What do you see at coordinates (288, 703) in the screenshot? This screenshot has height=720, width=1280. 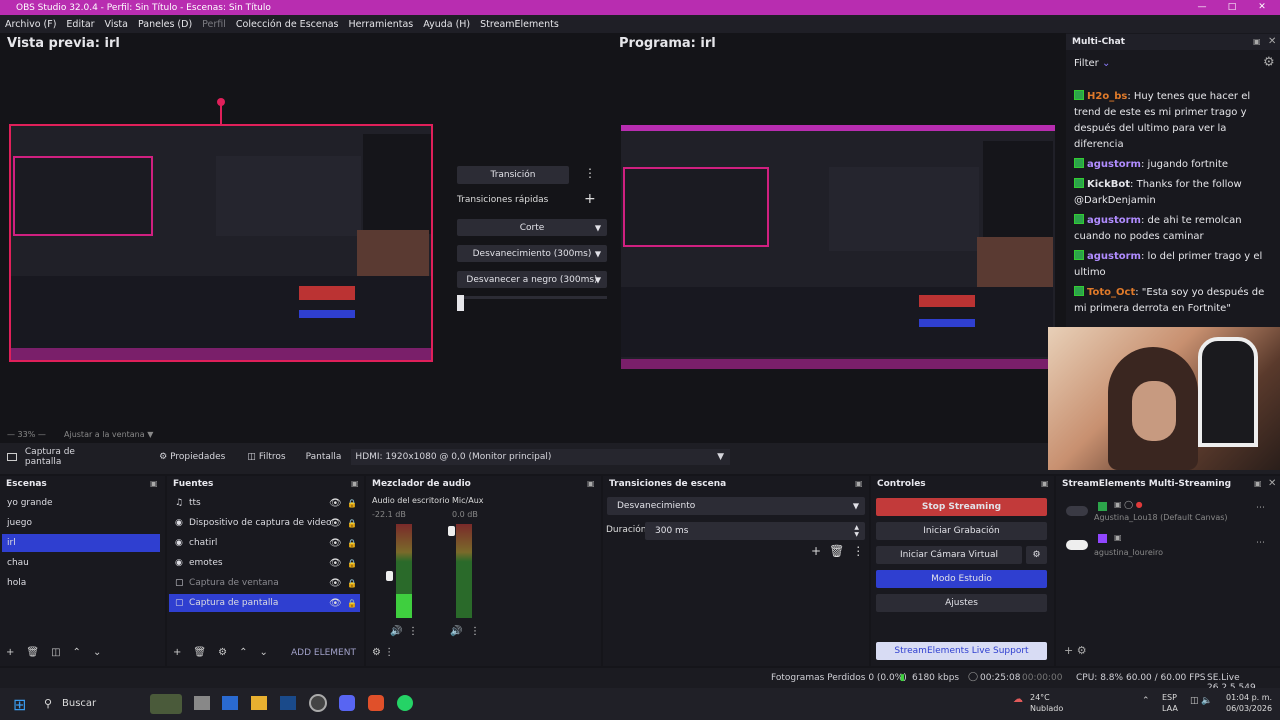 I see `steam-icon` at bounding box center [288, 703].